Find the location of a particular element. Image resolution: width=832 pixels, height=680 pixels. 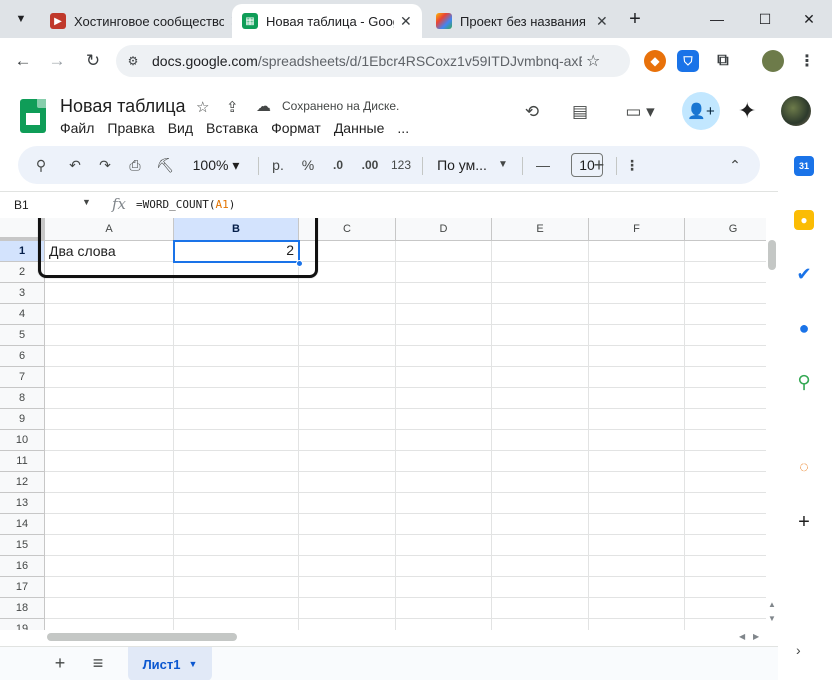

scroll-left-arrow-icon: ◀ is located at coordinates (742, 636).